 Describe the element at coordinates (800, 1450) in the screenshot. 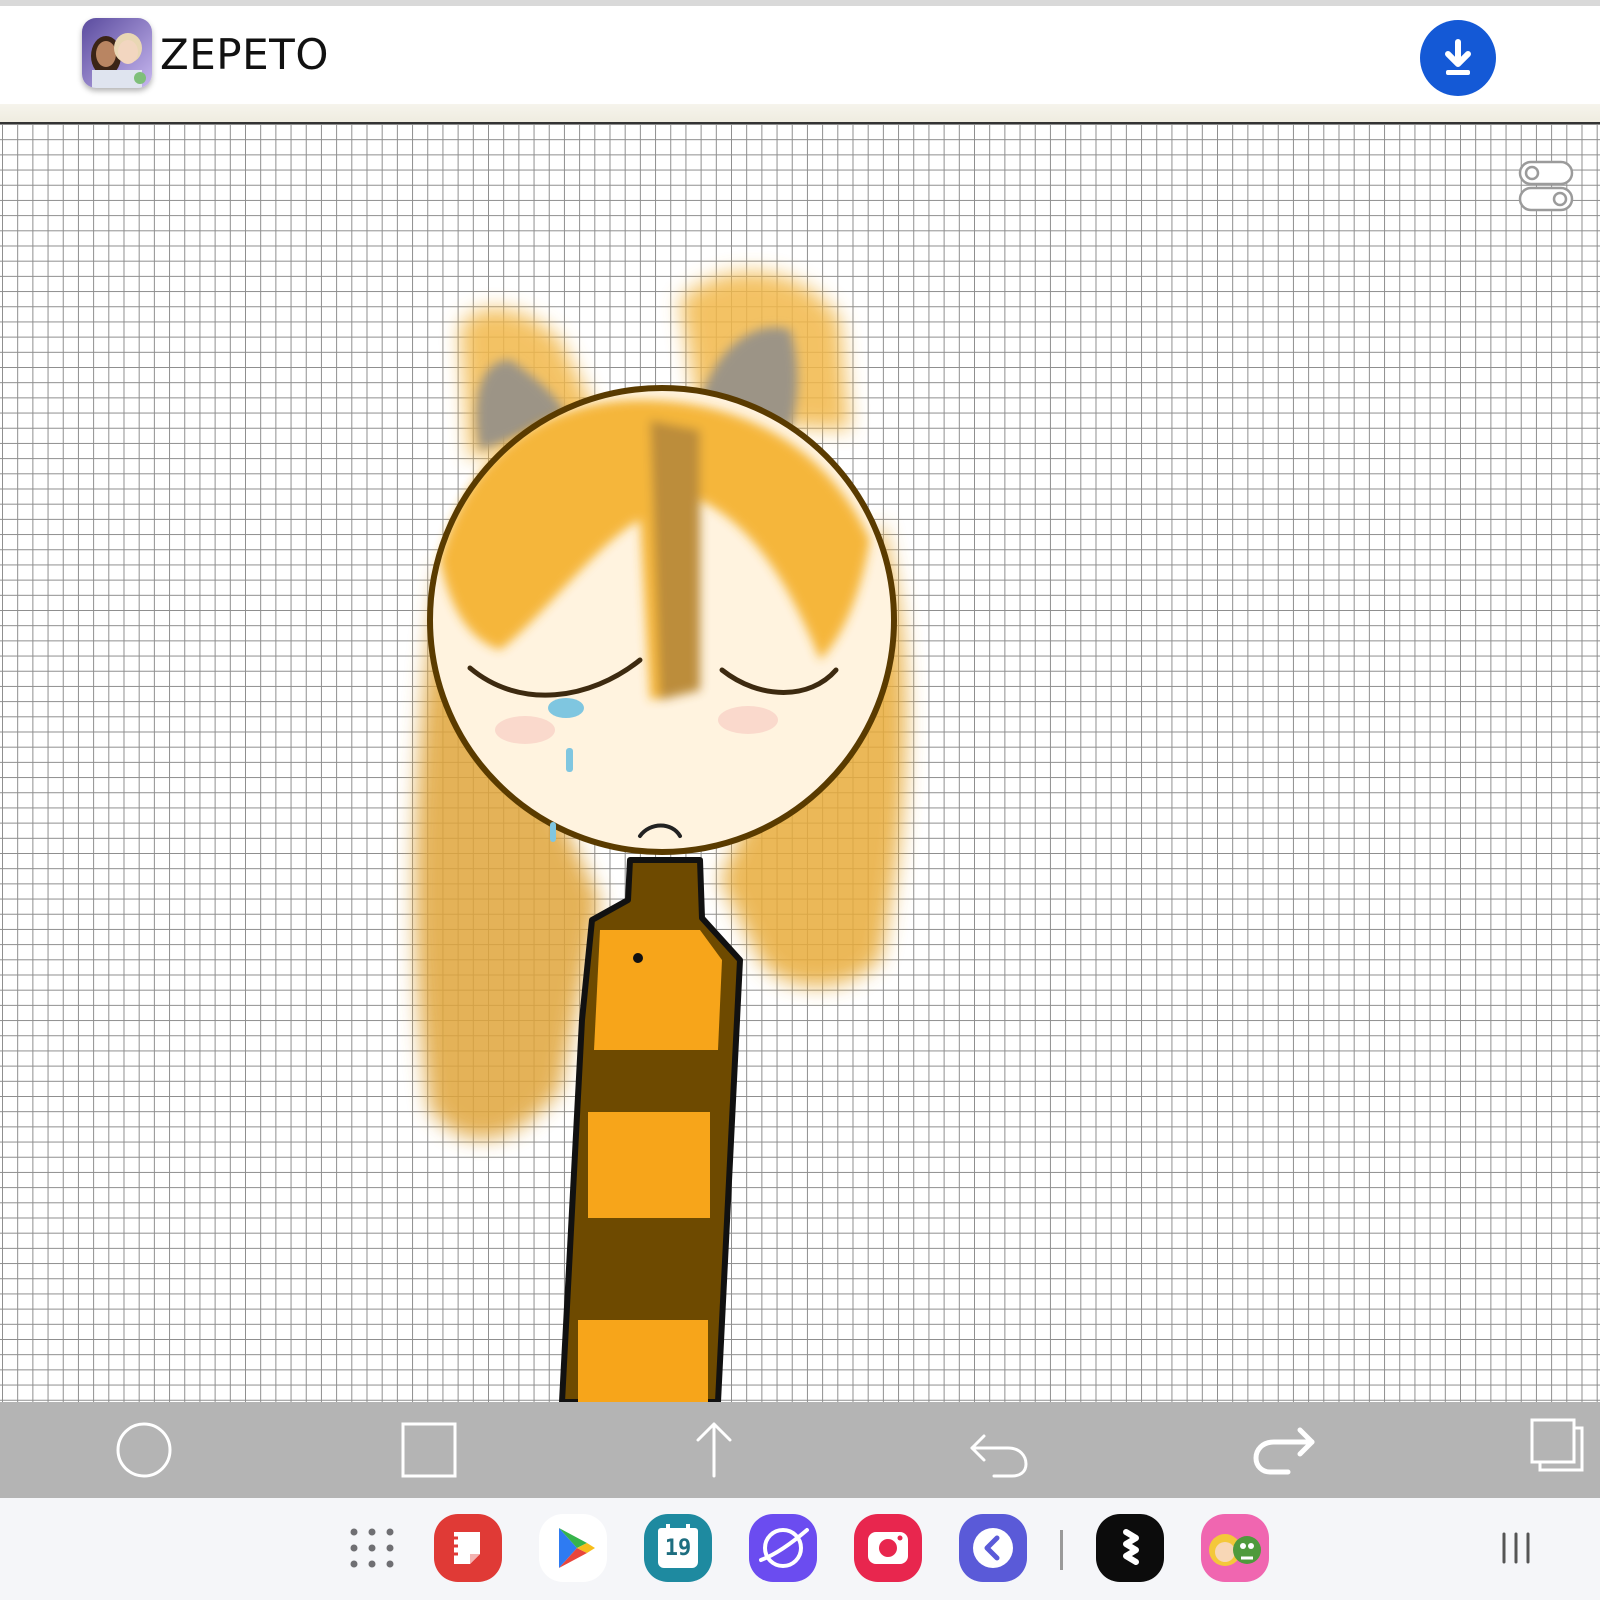

I see `tool-bar` at that location.